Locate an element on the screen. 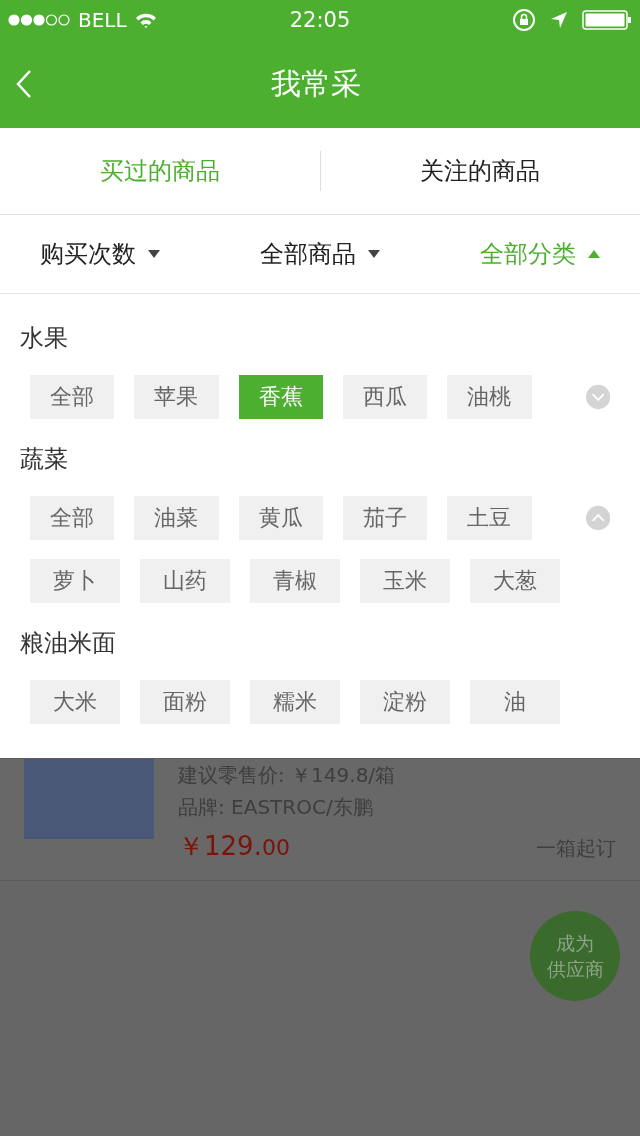 This screenshot has width=640, height=1136. tab: 关注的商品 is located at coordinates (480, 171).